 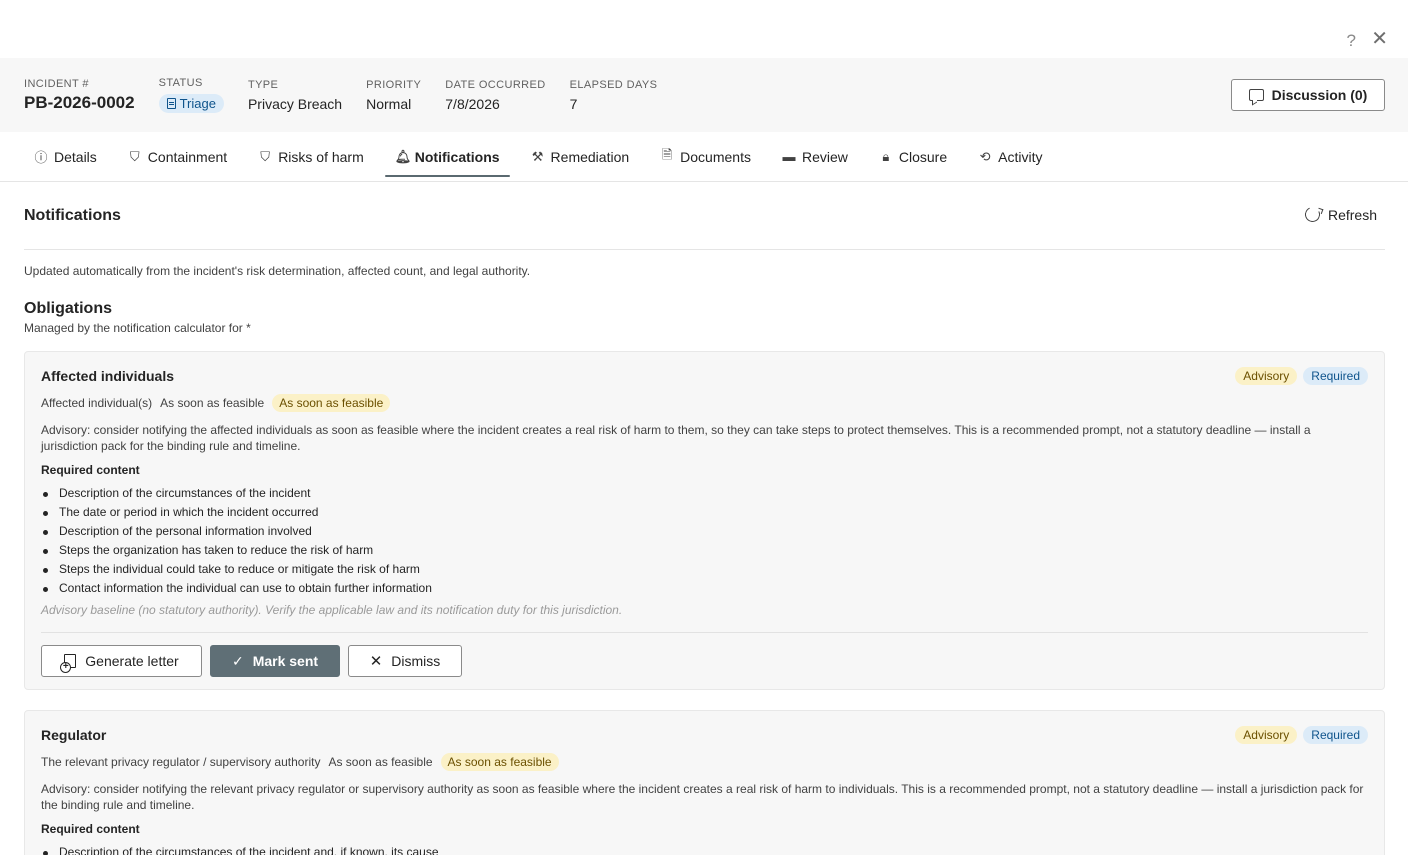 I want to click on discussion-button: Discussion (0), so click(x=1308, y=95).